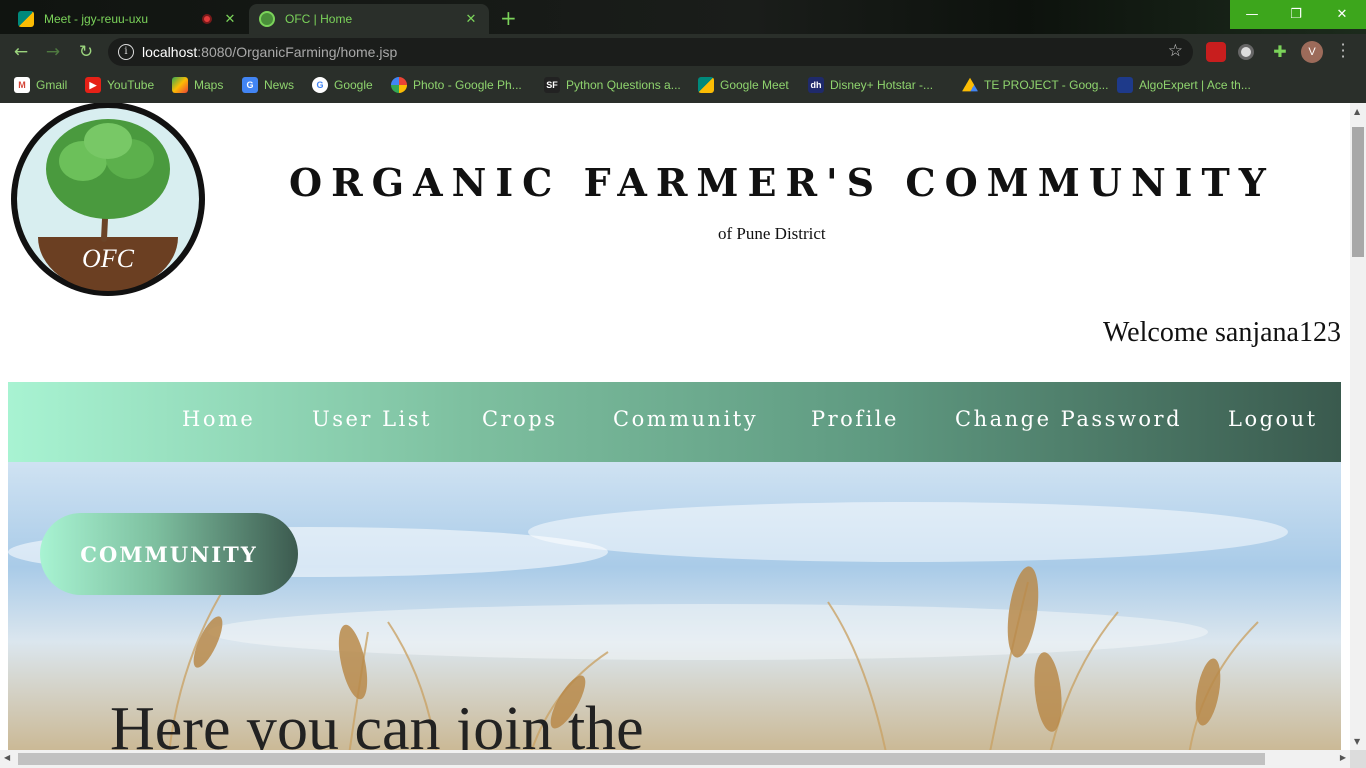  What do you see at coordinates (279, 85) in the screenshot?
I see `bookmark-label: News` at bounding box center [279, 85].